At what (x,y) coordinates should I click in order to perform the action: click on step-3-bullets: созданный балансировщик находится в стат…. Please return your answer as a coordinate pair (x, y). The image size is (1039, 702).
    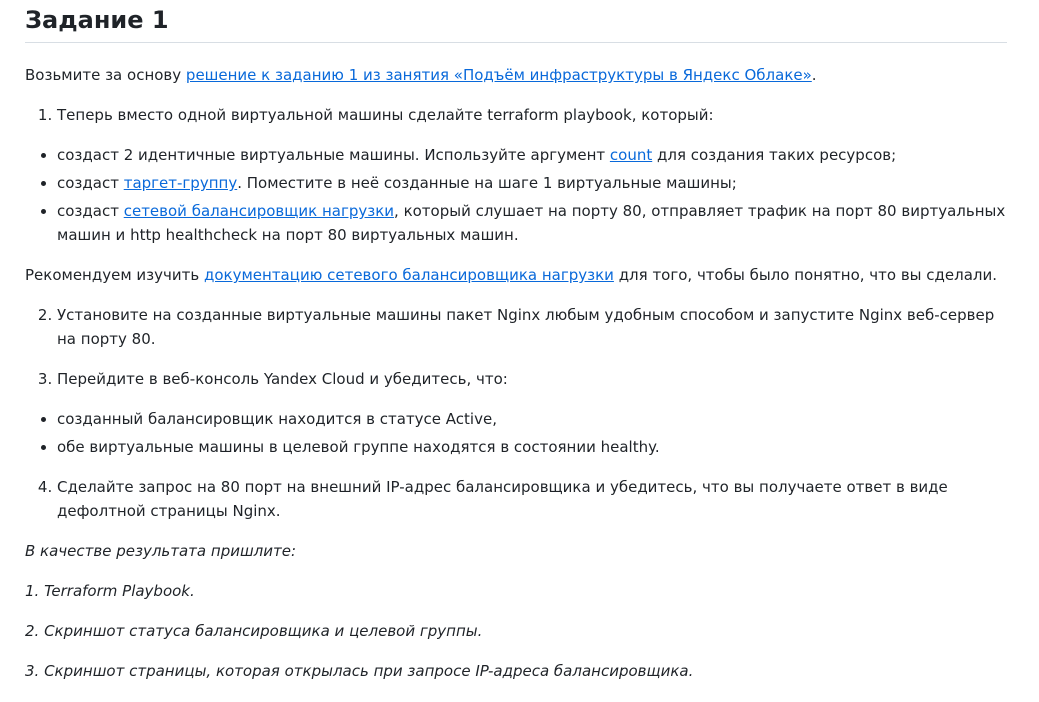
    Looking at the image, I should click on (516, 433).